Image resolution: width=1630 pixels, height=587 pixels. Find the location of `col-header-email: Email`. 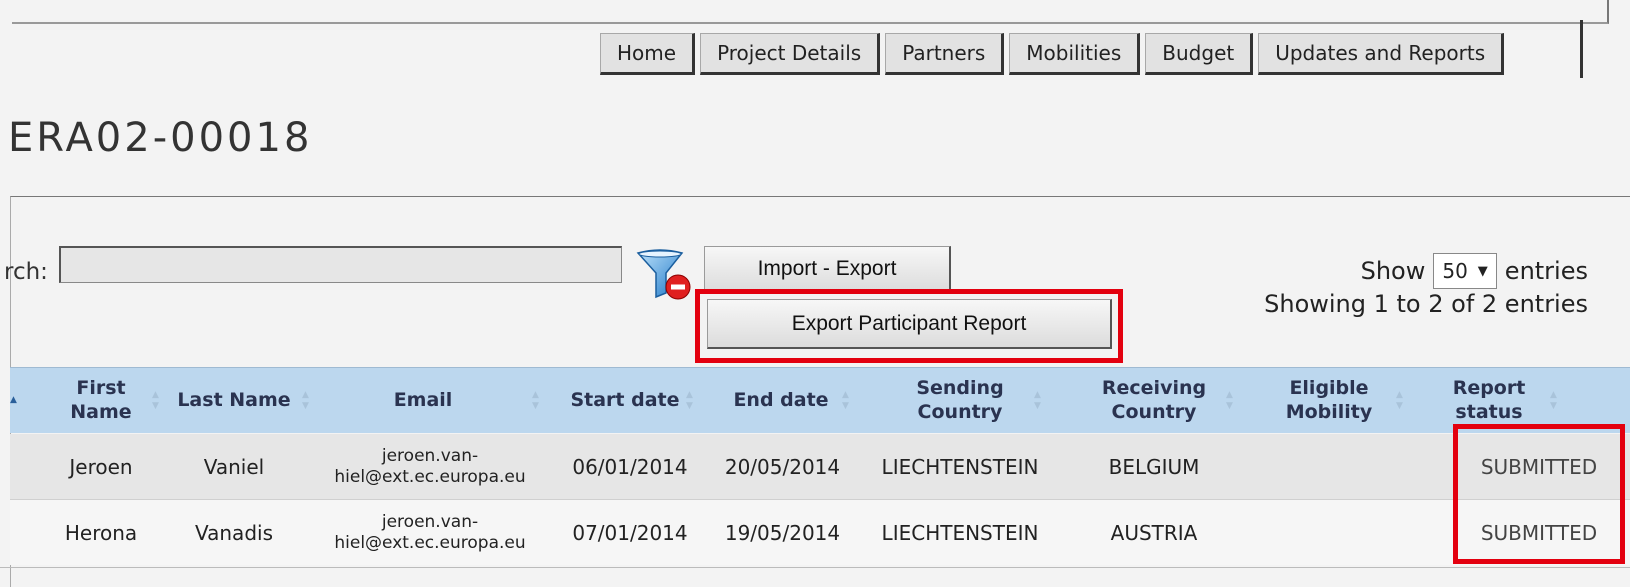

col-header-email: Email is located at coordinates (423, 400).